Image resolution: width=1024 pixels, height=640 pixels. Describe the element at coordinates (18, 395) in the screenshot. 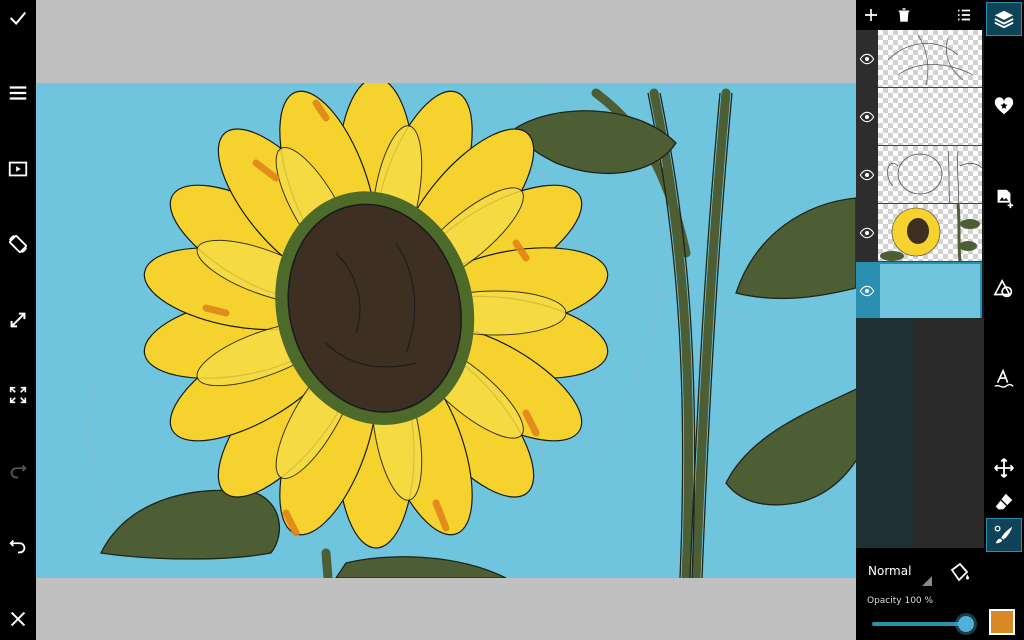

I see `fullscreen-icon` at that location.